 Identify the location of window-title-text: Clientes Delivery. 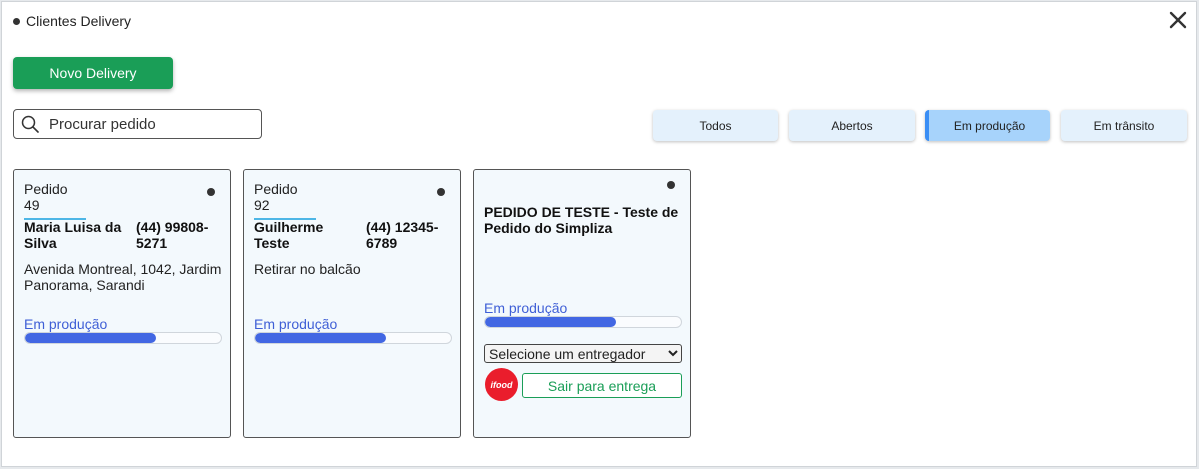
(79, 21).